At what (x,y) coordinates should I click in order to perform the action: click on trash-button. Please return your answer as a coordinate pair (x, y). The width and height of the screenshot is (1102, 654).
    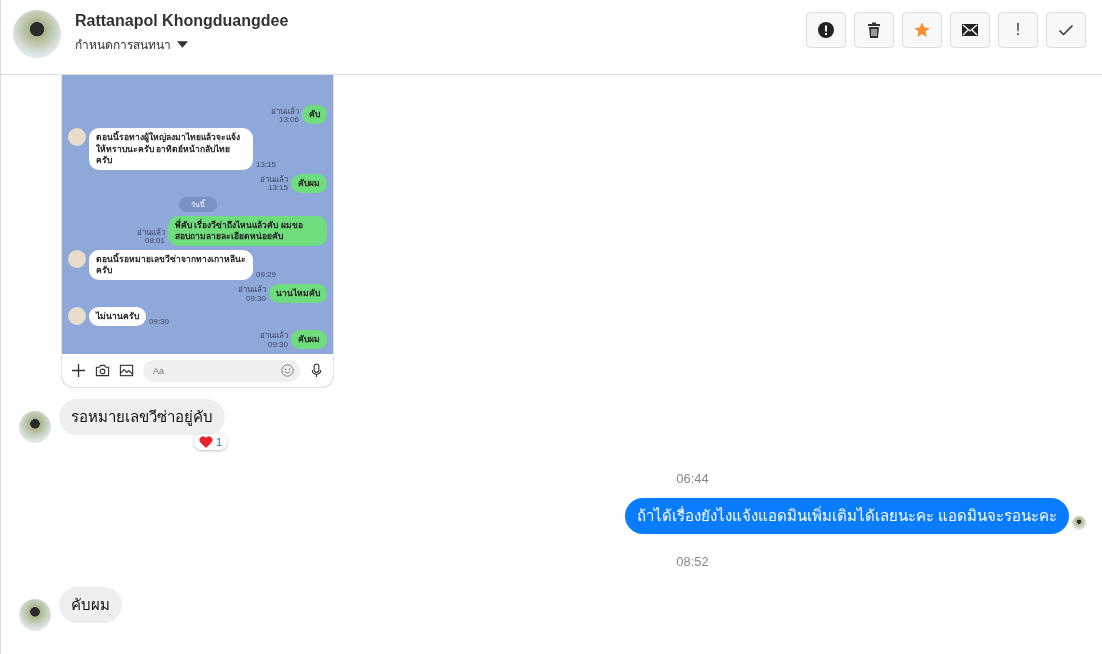
    Looking at the image, I should click on (874, 29).